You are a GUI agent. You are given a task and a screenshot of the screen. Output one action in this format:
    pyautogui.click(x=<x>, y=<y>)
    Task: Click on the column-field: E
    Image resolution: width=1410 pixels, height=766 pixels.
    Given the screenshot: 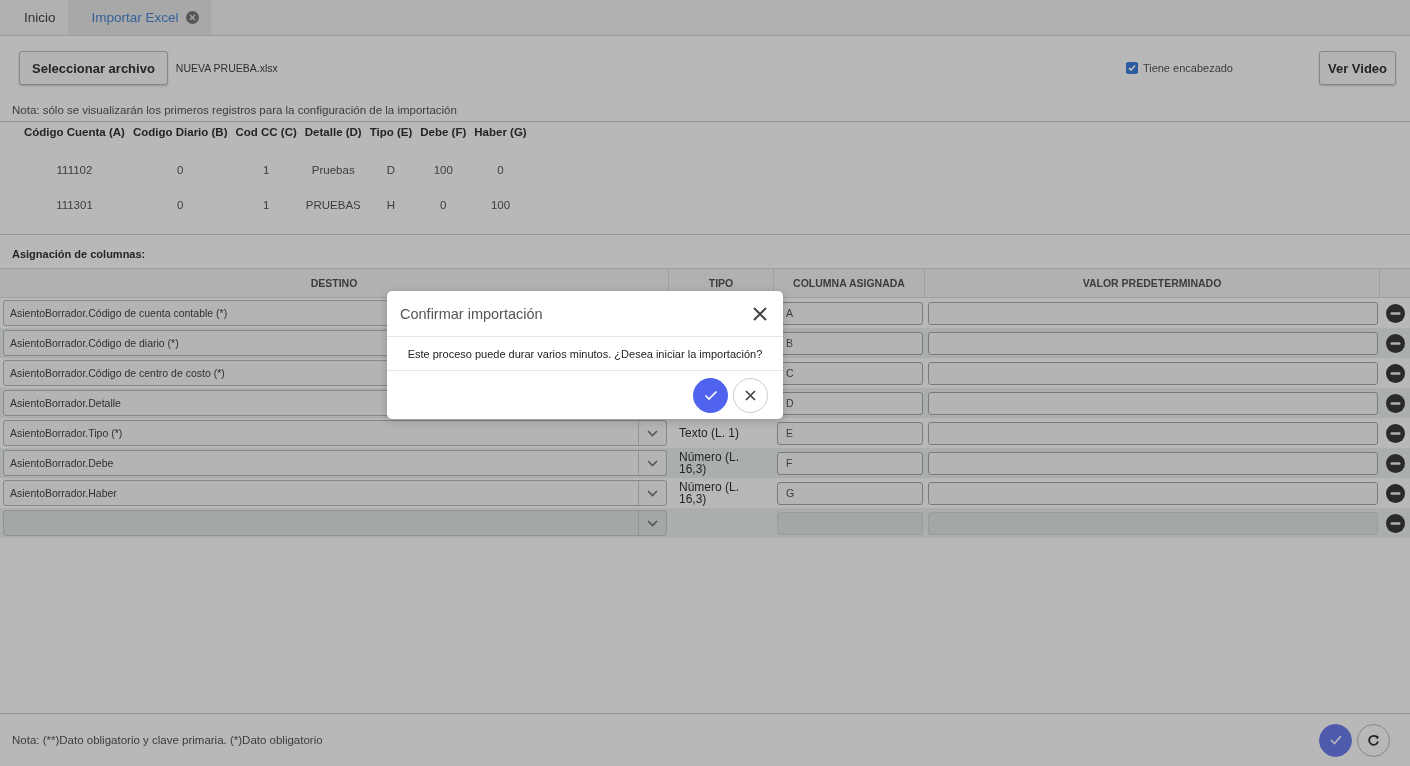 What is the action you would take?
    pyautogui.click(x=850, y=433)
    